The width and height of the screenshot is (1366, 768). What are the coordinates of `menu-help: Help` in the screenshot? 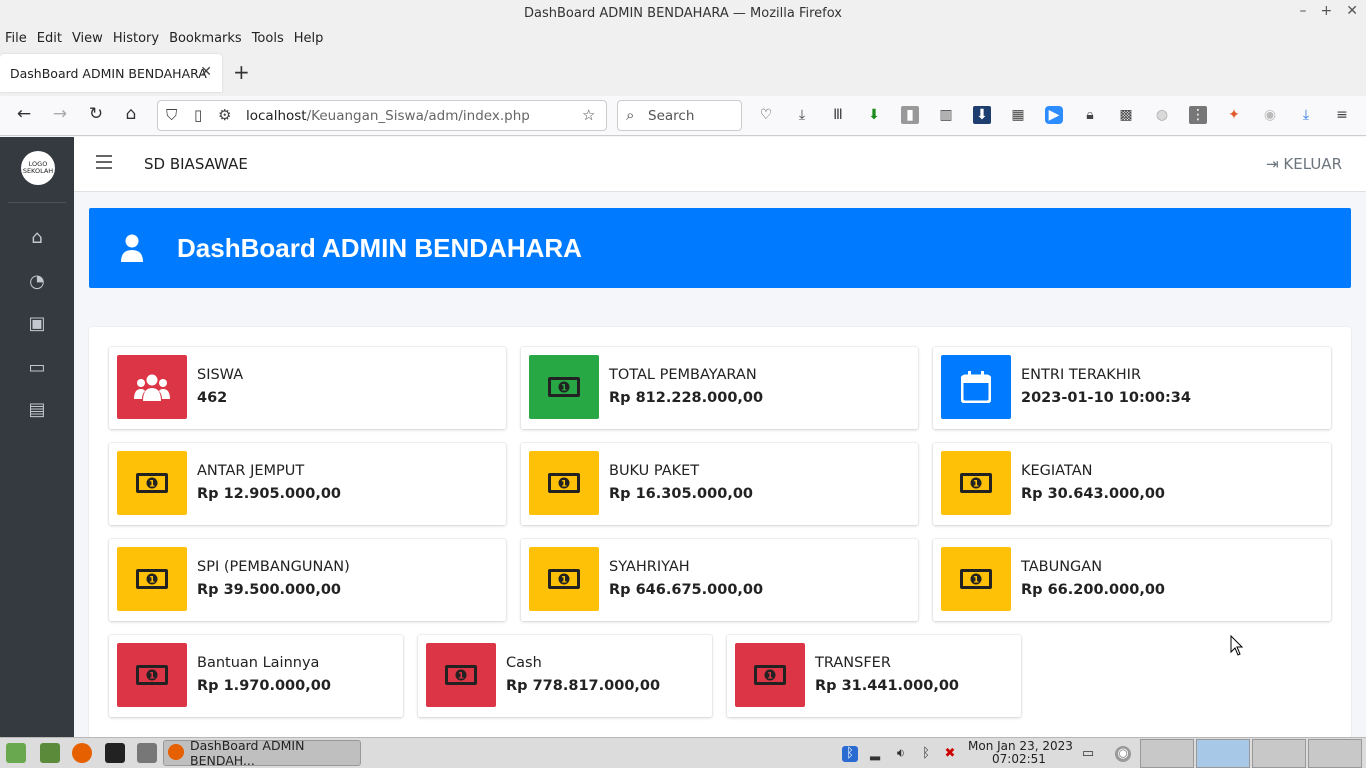 It's located at (309, 38).